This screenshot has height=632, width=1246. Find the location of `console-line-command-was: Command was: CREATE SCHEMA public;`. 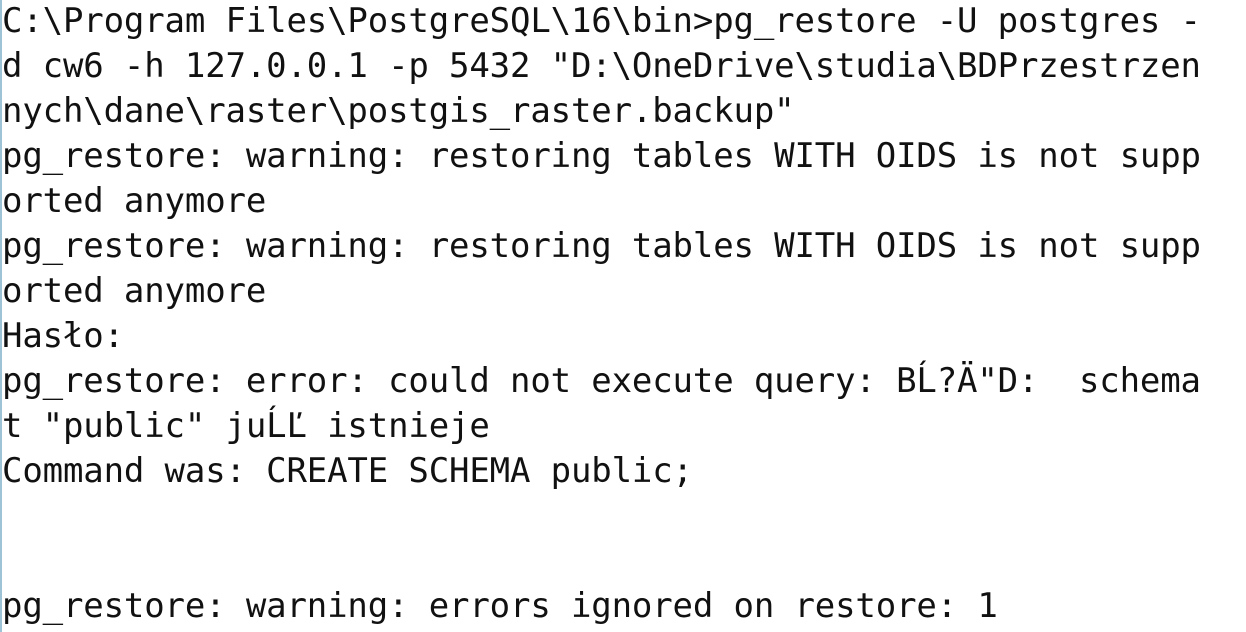

console-line-command-was: Command was: CREATE SCHEMA public; is located at coordinates (347, 471).